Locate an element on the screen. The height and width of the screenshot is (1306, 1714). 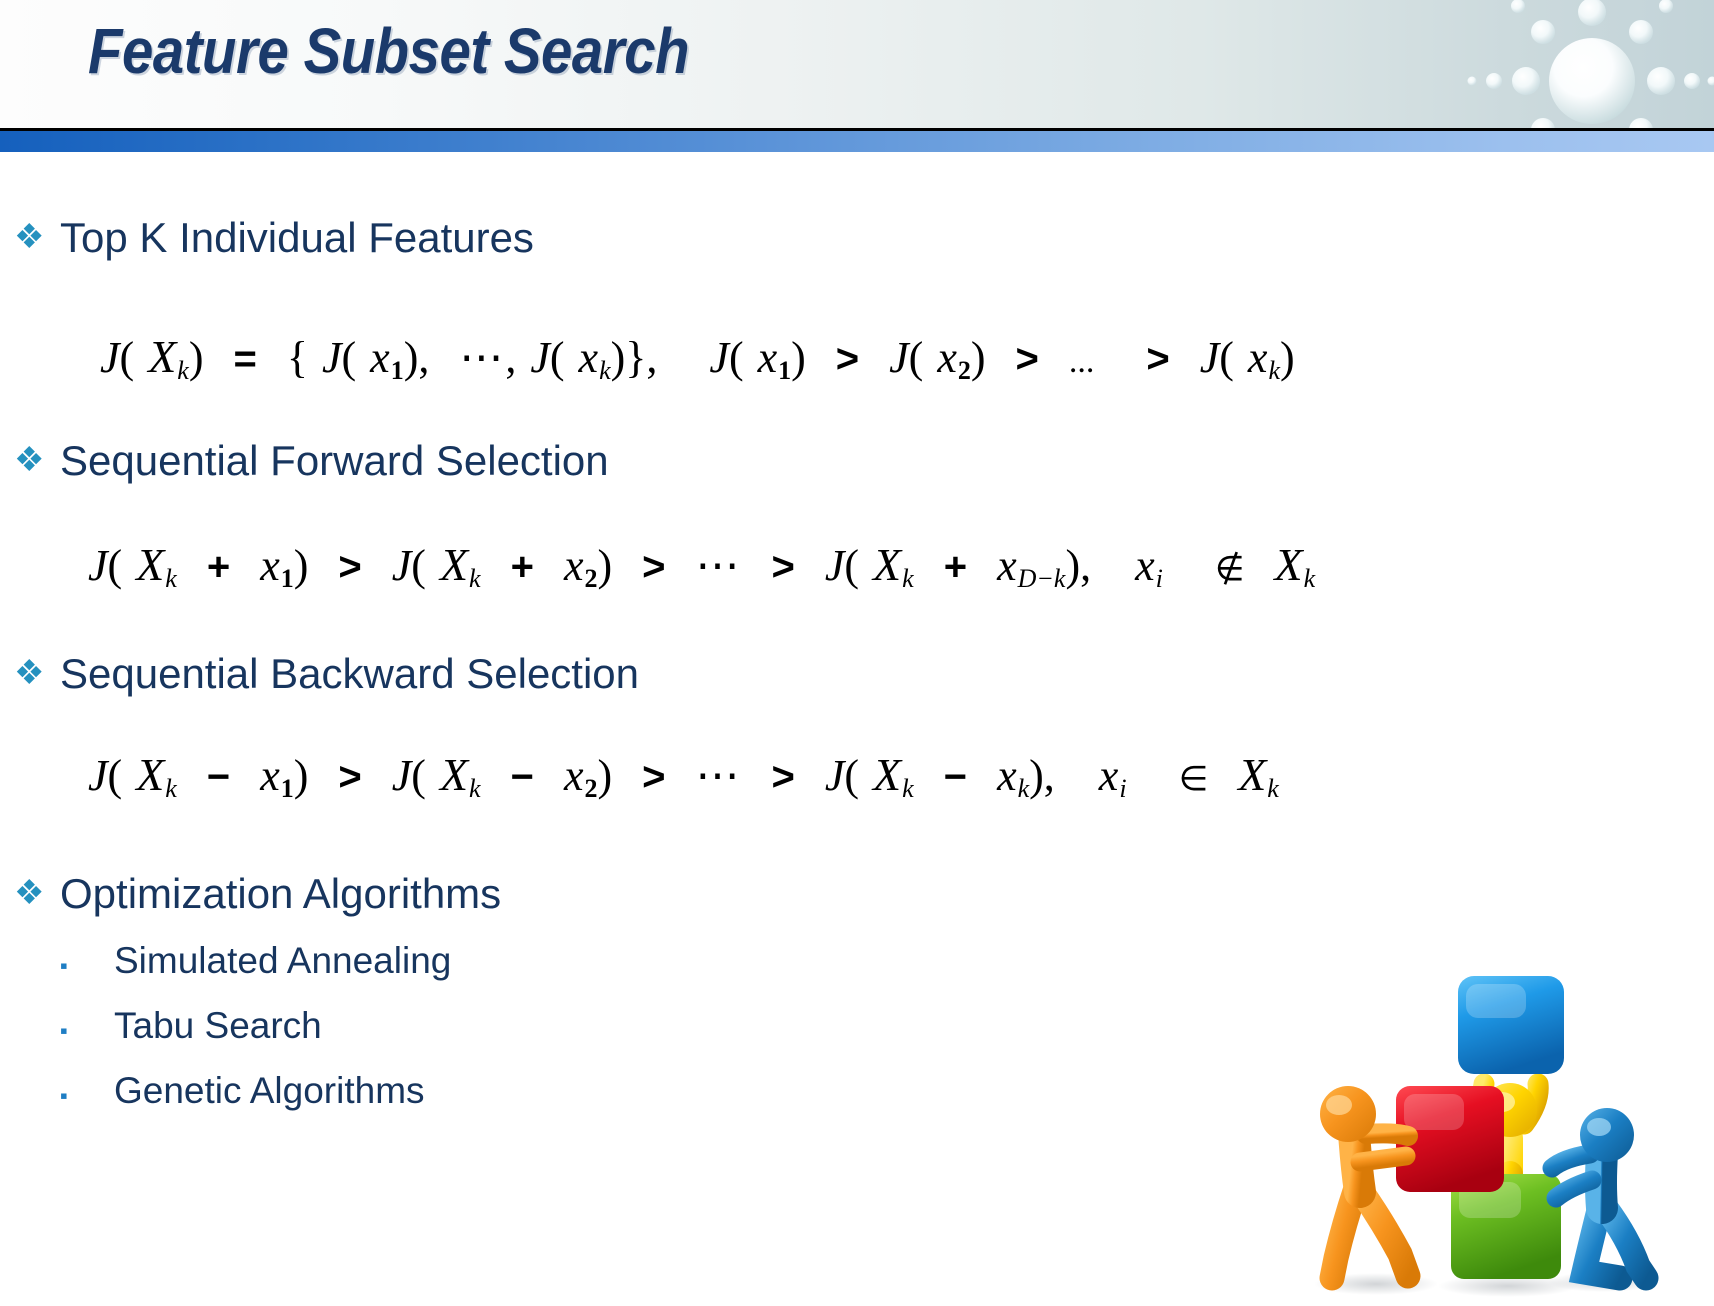
formula-forward-selection: J(Xk + x1) > J(Xk + x2) > ⋯ > J(Xk + xD−k), xi ∉ Xk is located at coordinates (702, 566).